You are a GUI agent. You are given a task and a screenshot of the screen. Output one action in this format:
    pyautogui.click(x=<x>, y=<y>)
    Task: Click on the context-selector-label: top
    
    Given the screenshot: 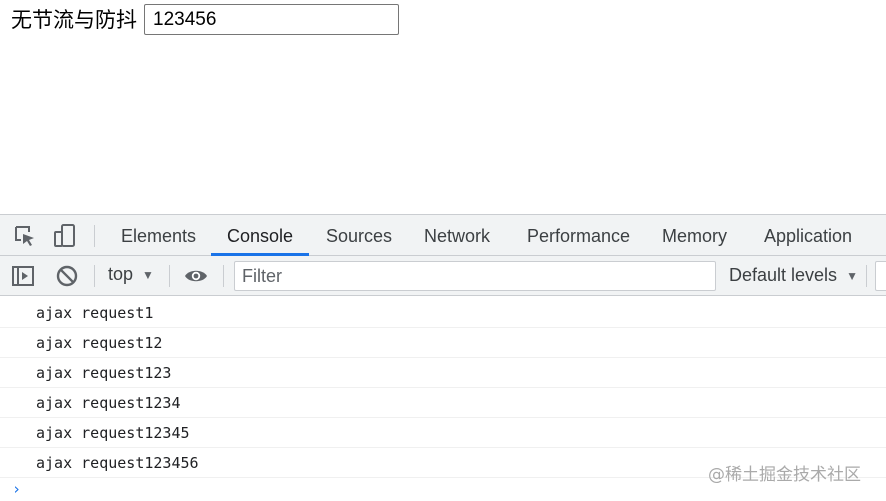 What is the action you would take?
    pyautogui.click(x=121, y=274)
    